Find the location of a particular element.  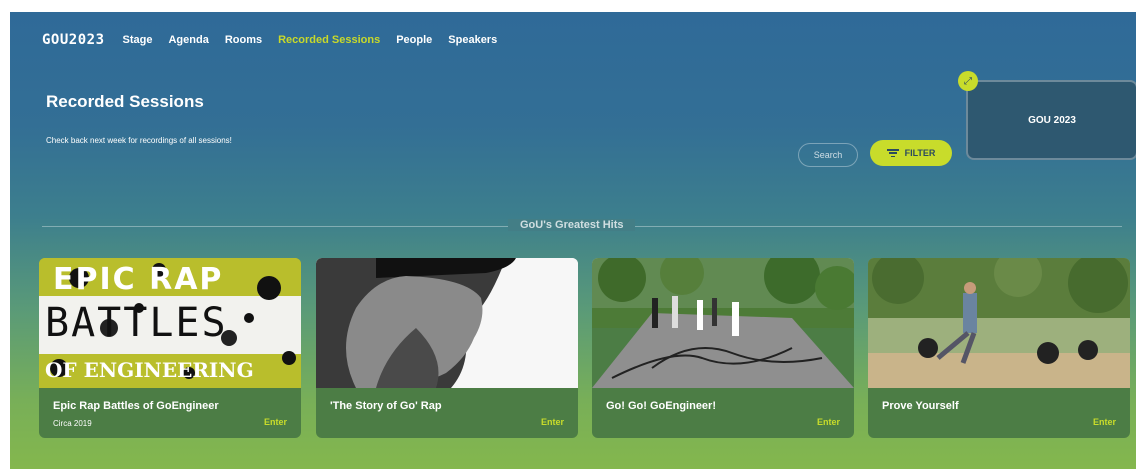

session-card: 'The Story of Go' Rap Enter is located at coordinates (447, 348).